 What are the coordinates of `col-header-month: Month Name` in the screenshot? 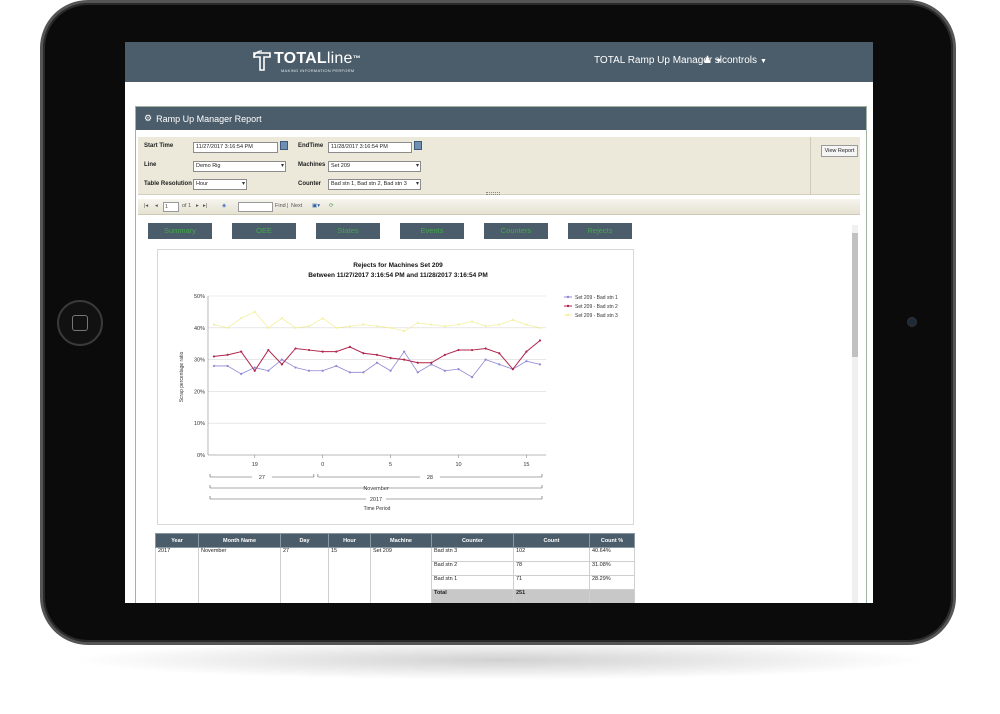 It's located at (239, 540).